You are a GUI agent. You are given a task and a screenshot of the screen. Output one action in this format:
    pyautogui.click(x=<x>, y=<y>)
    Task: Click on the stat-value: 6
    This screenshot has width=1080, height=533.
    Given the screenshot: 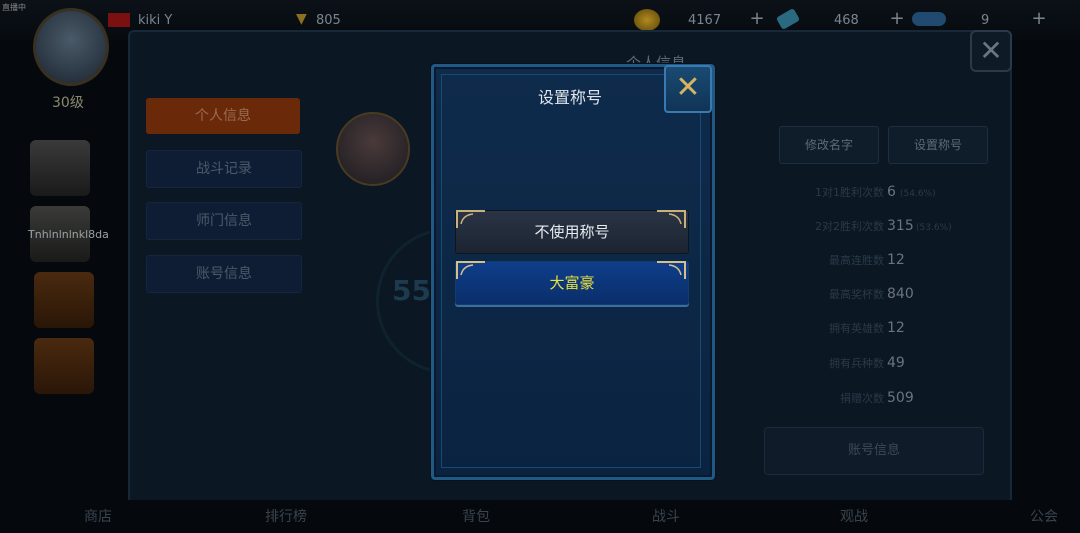 What is the action you would take?
    pyautogui.click(x=891, y=192)
    